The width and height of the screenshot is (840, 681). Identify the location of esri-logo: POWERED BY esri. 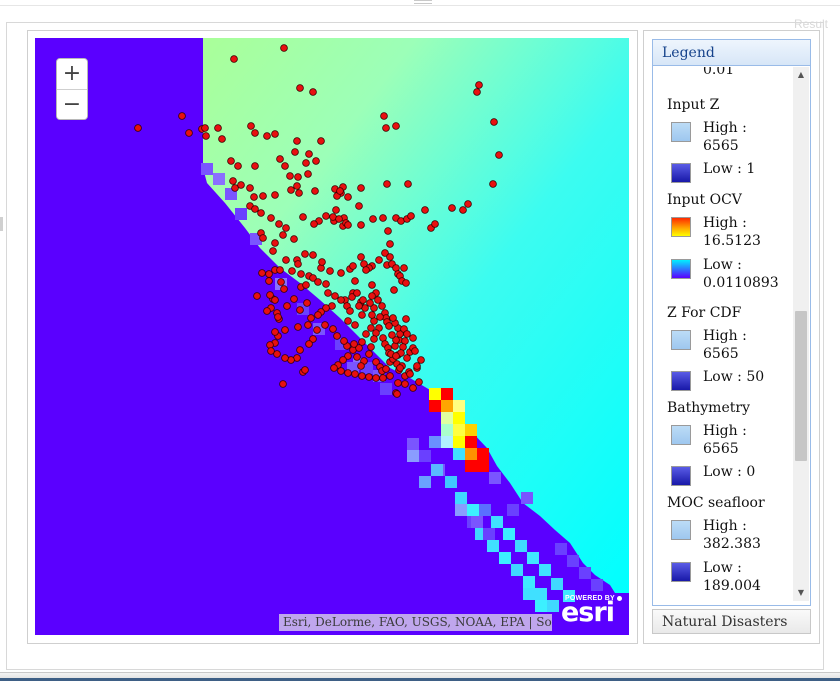
(592, 611).